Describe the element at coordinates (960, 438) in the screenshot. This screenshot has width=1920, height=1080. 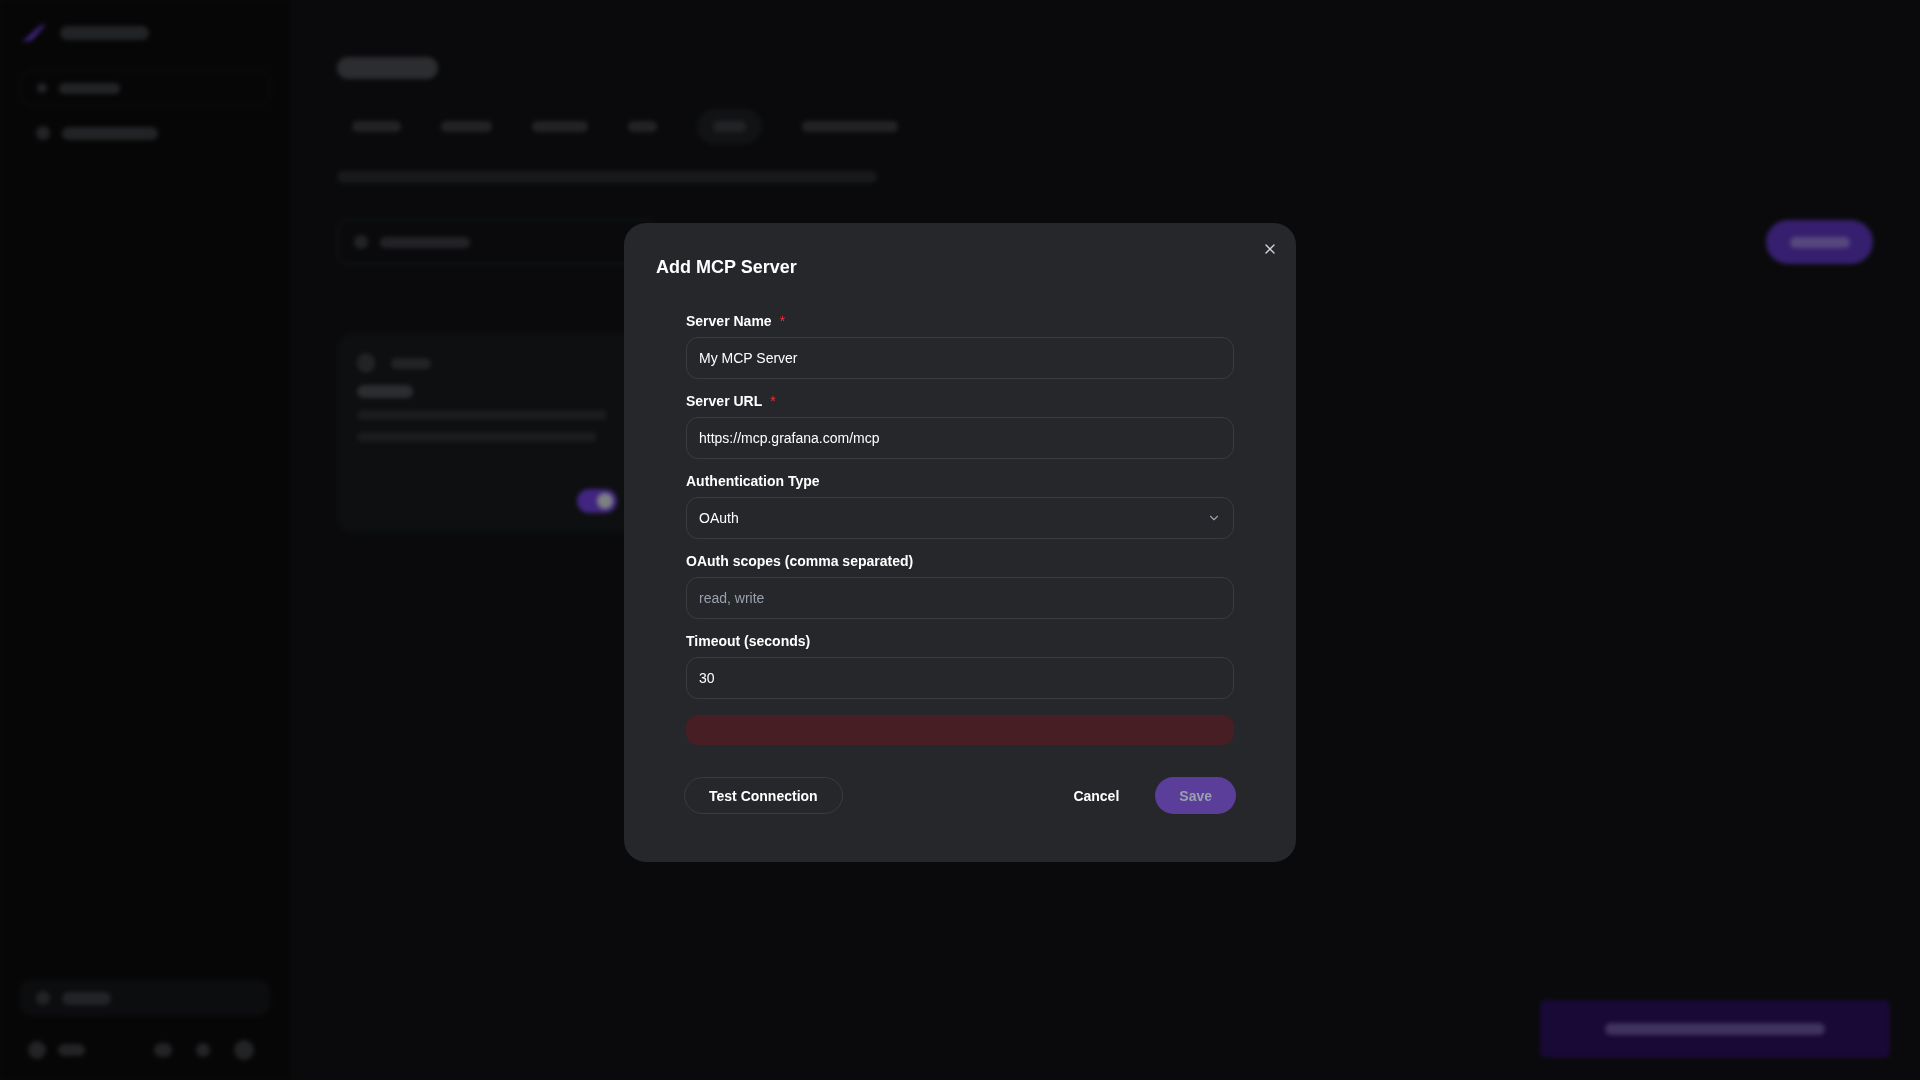
I see `input-field: https://mcp.grafana.com/mcp` at that location.